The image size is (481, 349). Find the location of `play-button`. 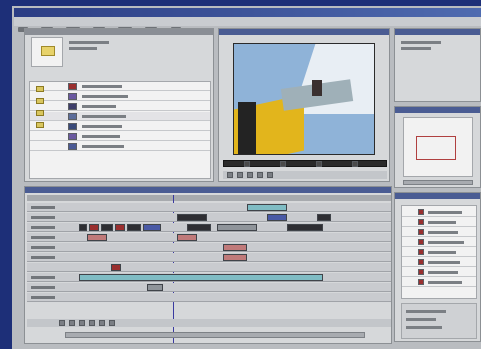

play-button is located at coordinates (247, 164).